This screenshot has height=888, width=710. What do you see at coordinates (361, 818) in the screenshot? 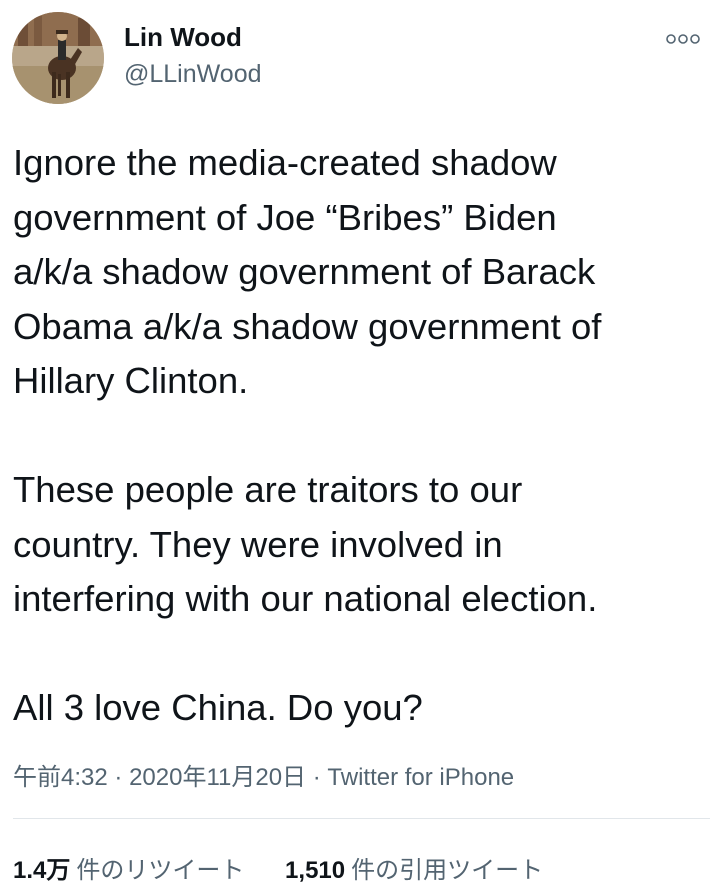
I see `divider` at bounding box center [361, 818].